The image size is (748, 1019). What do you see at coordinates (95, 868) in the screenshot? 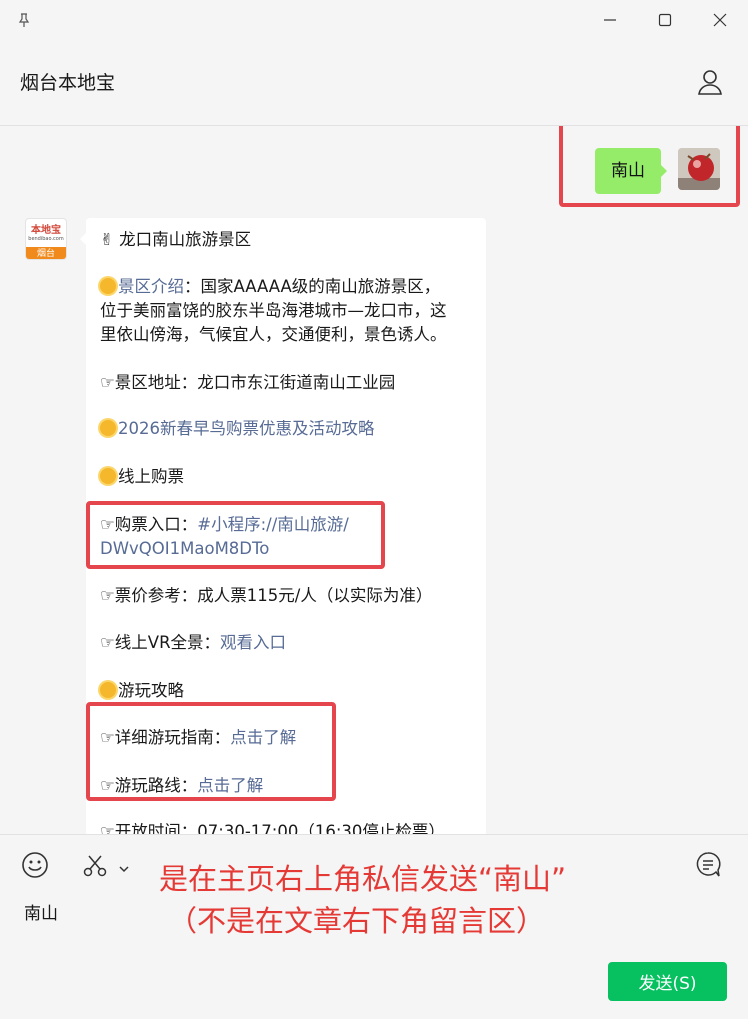
I see `screenshot-scissors-icon` at bounding box center [95, 868].